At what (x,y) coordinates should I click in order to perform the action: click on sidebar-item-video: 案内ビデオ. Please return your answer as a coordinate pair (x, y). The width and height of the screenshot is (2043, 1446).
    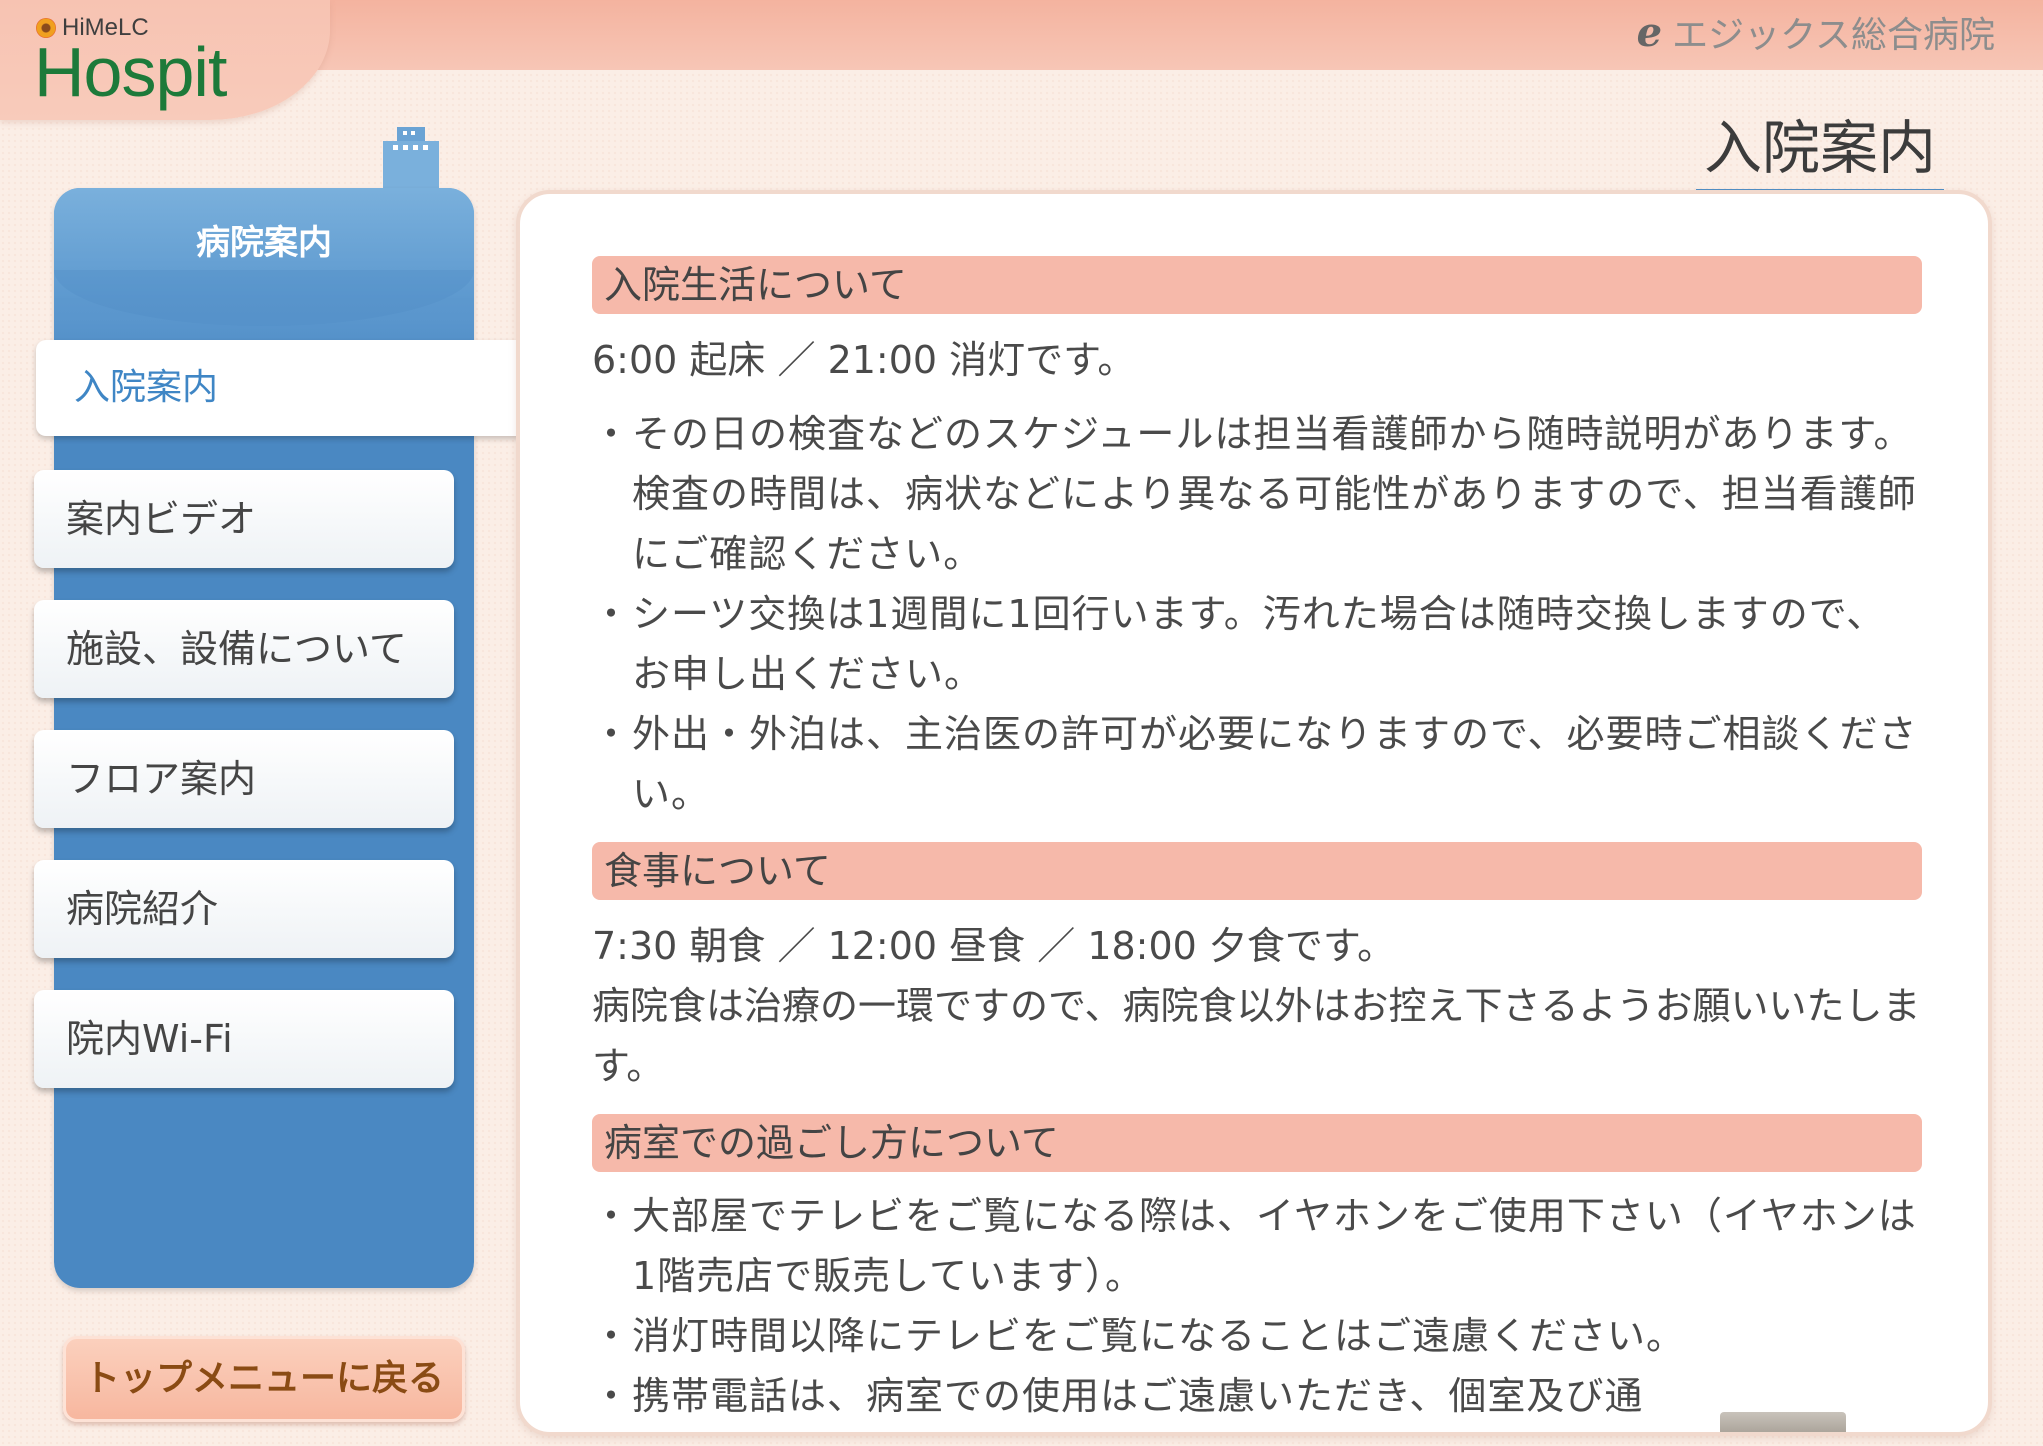
    Looking at the image, I should click on (244, 519).